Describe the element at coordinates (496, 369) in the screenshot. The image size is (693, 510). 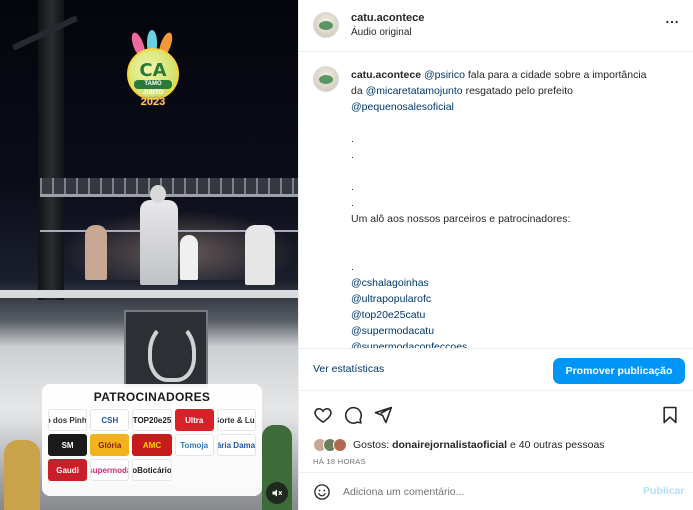
I see `insights-row: Ver estatísticas Promover publicação` at that location.